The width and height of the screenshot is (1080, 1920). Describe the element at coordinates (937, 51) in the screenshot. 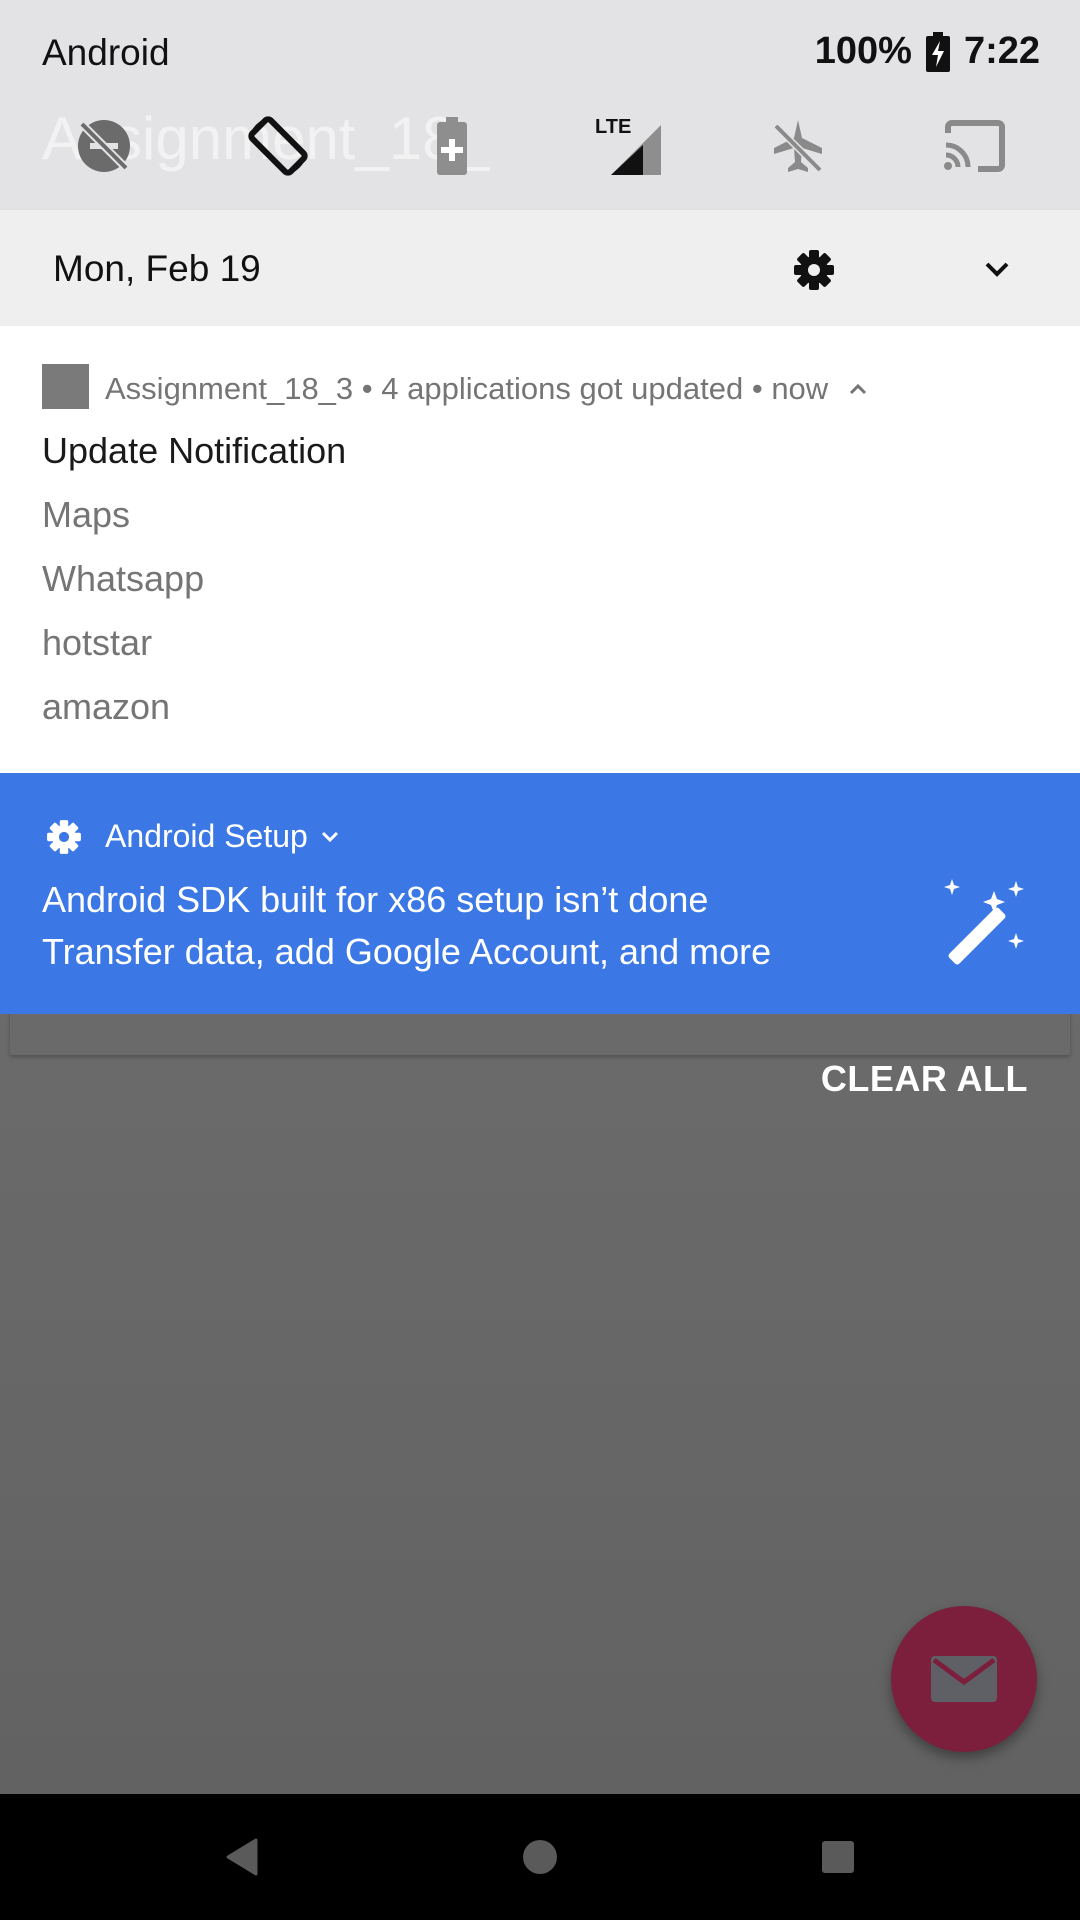

I see `battery-charging-icon` at that location.